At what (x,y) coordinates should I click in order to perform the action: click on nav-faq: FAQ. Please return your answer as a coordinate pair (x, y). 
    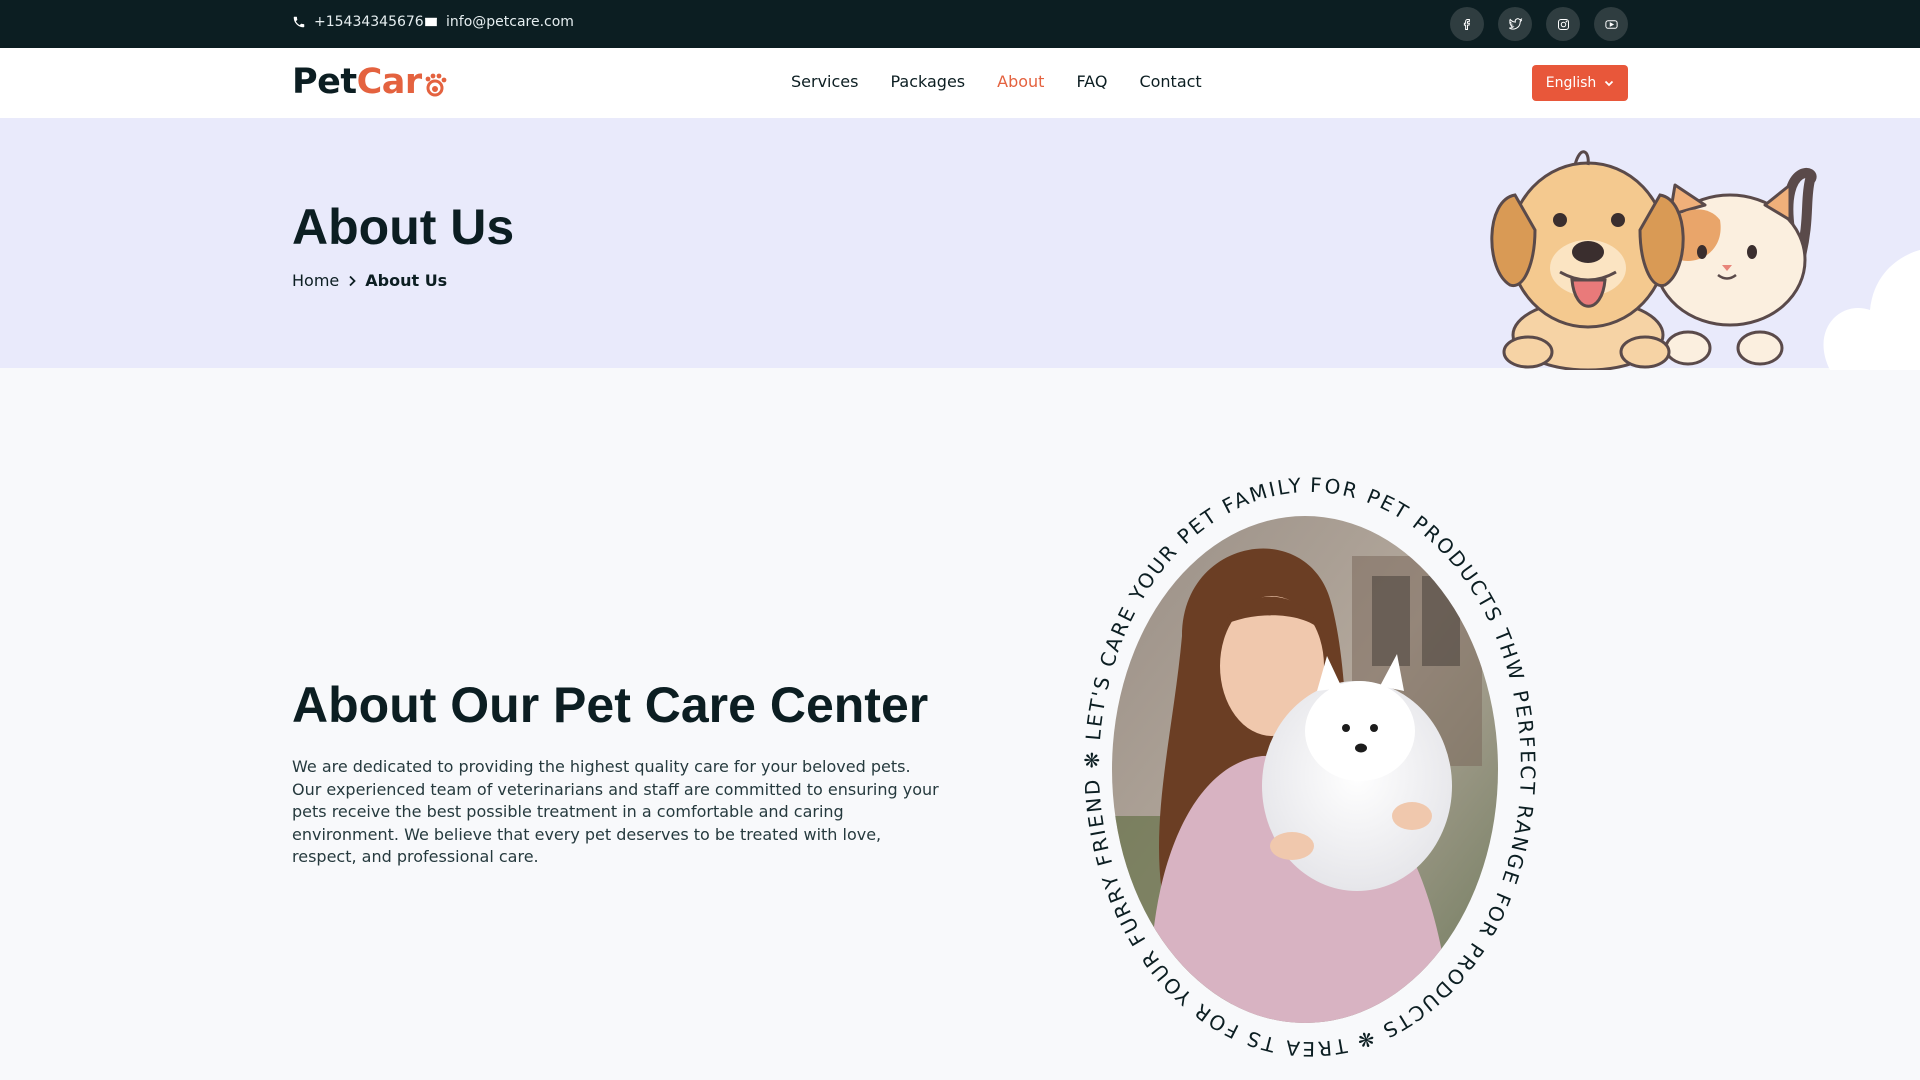
    Looking at the image, I should click on (1091, 81).